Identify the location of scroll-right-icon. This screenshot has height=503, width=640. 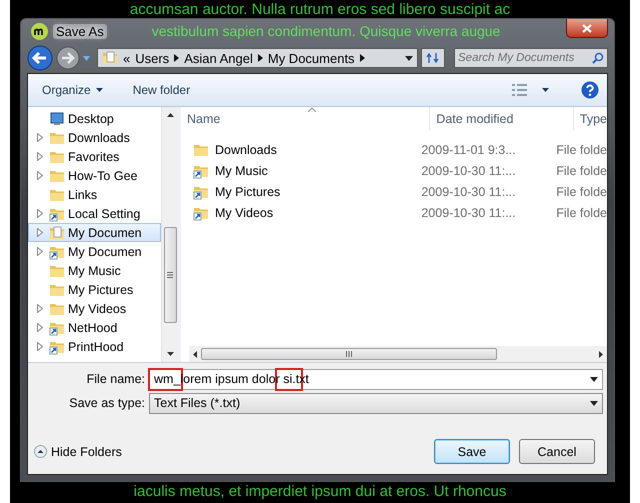
(601, 354).